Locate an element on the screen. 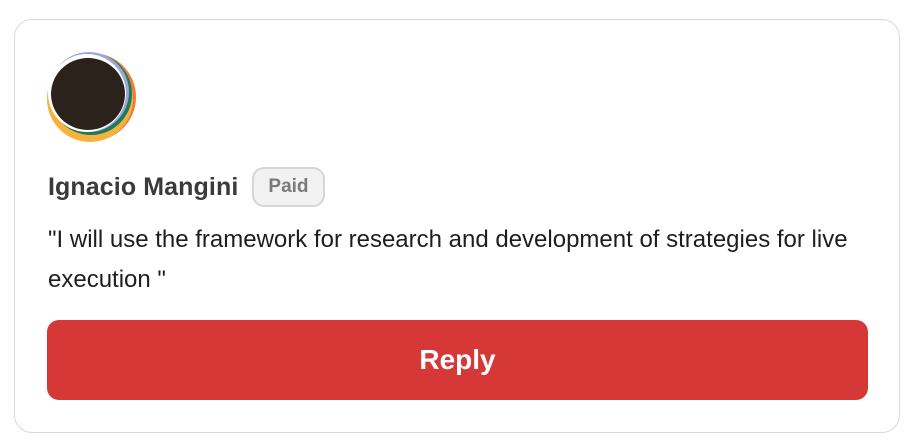 The height and width of the screenshot is (448, 914). author-row: Ignacio Mangini Paid is located at coordinates (186, 187).